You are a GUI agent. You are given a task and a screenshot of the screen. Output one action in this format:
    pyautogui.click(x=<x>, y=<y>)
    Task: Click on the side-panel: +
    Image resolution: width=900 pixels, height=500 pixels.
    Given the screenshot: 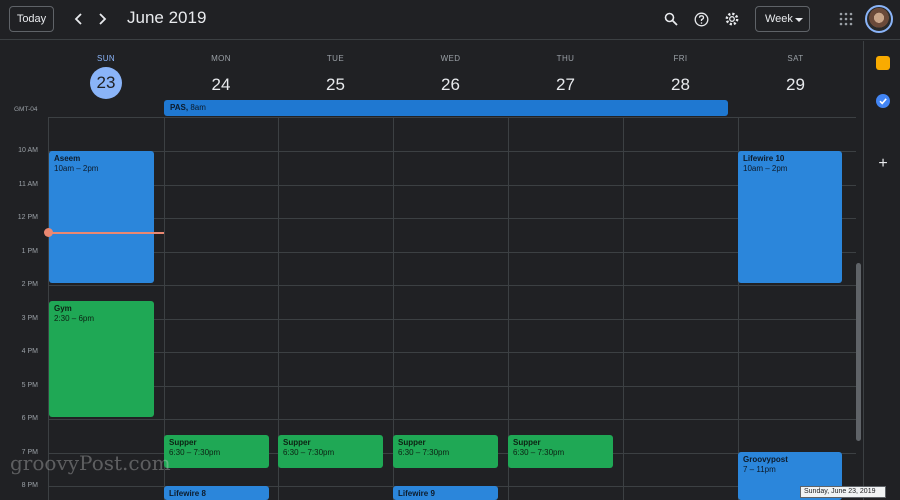 What is the action you would take?
    pyautogui.click(x=881, y=270)
    